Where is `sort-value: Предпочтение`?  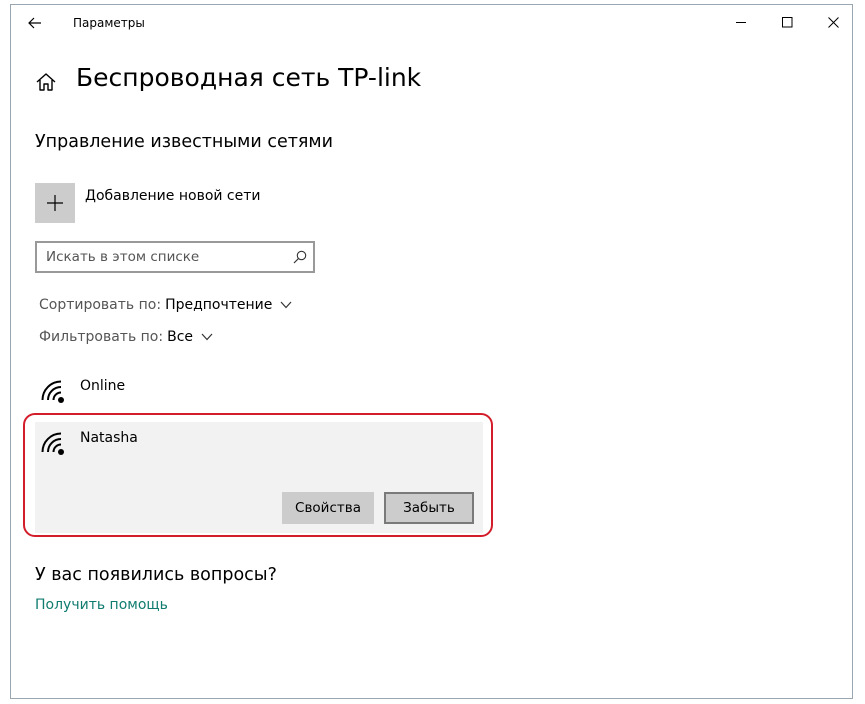 sort-value: Предпочтение is located at coordinates (218, 305).